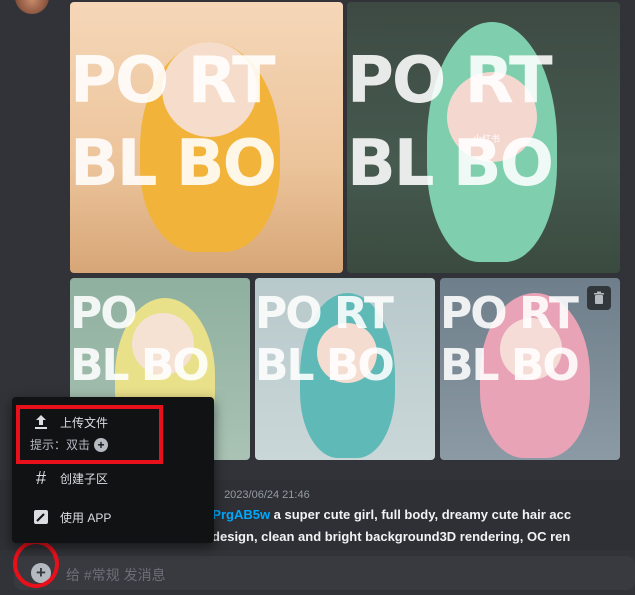 This screenshot has width=635, height=595. Describe the element at coordinates (89, 434) in the screenshot. I see `highlight-box` at that location.